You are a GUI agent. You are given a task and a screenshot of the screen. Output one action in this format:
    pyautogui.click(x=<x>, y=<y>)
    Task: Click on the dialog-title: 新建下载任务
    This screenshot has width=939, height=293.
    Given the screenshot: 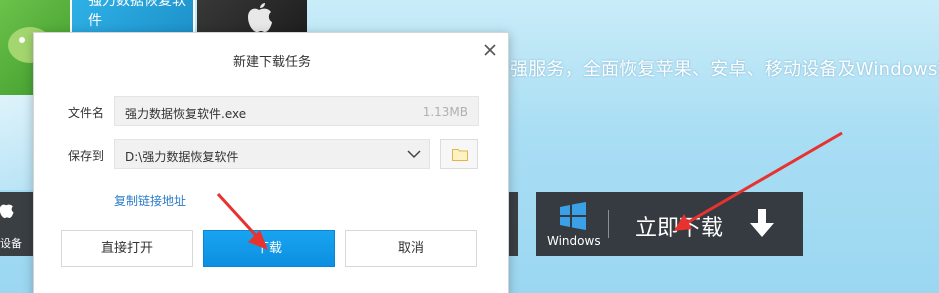 What is the action you would take?
    pyautogui.click(x=271, y=62)
    